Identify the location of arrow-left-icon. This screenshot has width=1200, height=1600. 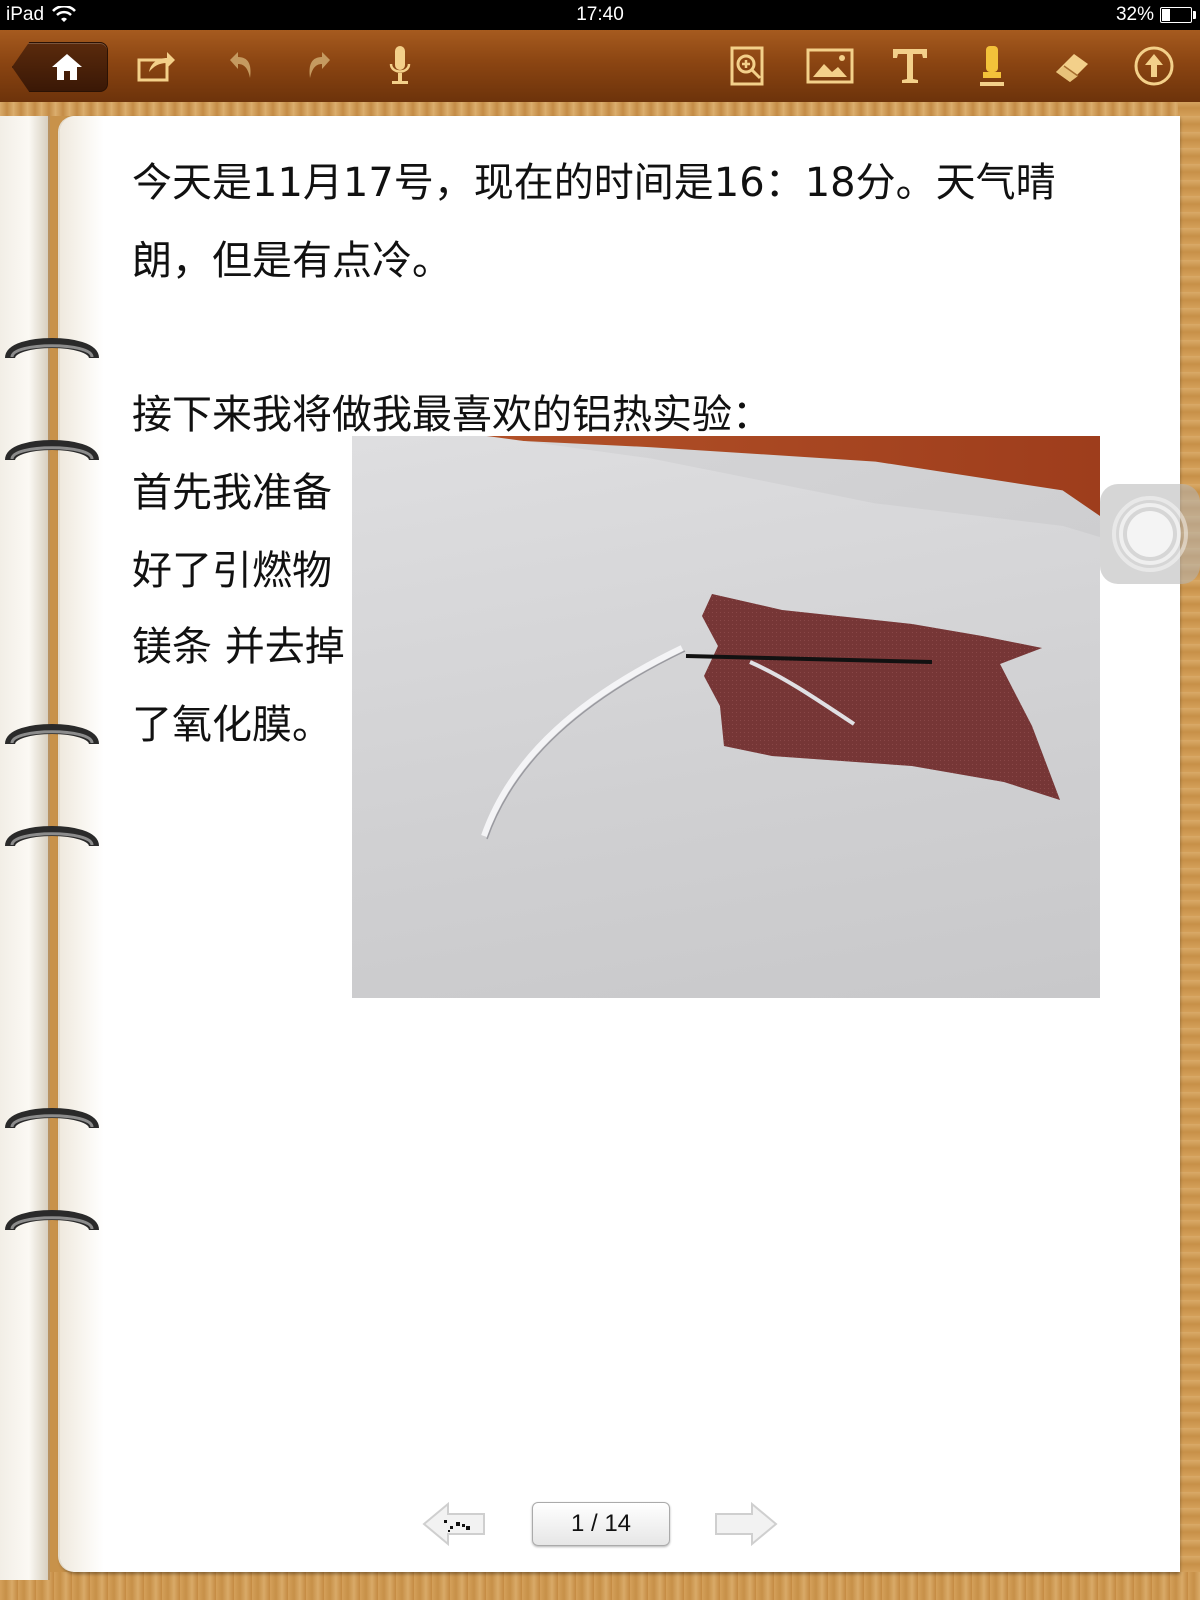
(453, 1524).